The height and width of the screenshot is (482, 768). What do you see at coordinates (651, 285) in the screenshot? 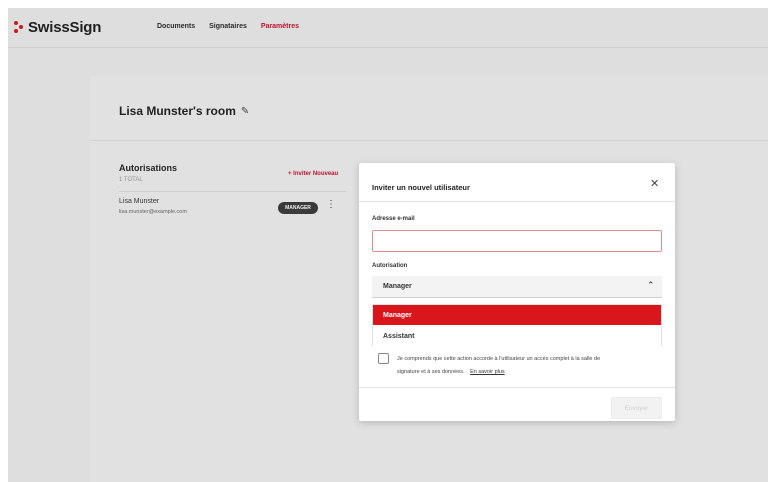
I see `chevron-up-icon: ⌃` at bounding box center [651, 285].